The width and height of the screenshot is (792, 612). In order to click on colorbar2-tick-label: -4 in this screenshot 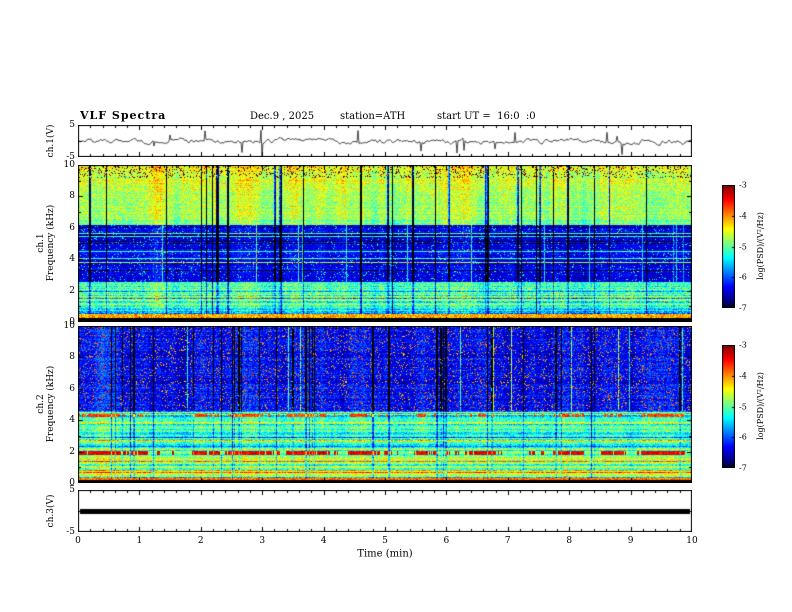, I will do `click(743, 376)`.